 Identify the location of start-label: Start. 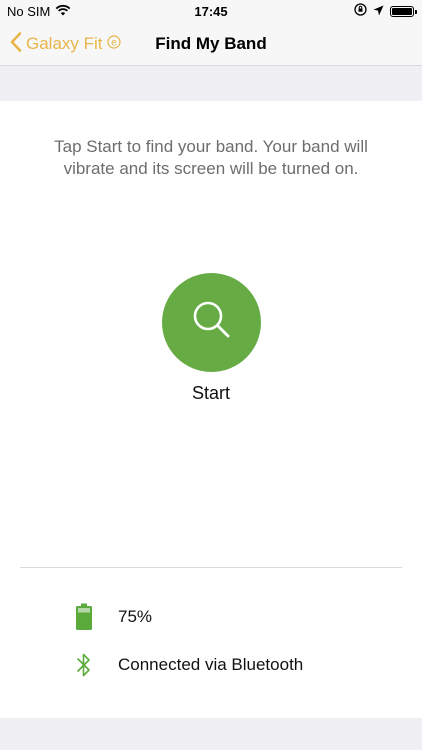
(211, 393).